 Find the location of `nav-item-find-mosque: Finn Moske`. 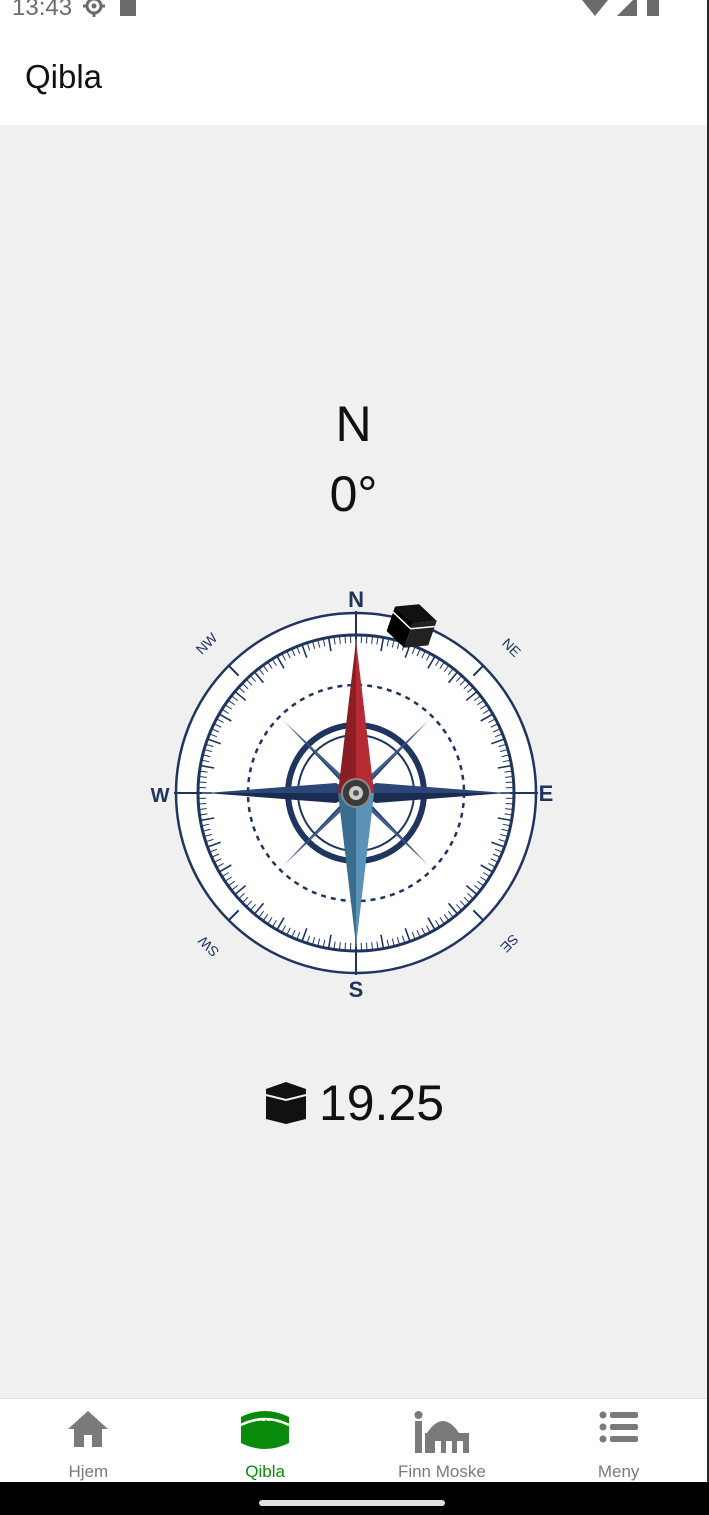

nav-item-find-mosque: Finn Moske is located at coordinates (442, 1441).